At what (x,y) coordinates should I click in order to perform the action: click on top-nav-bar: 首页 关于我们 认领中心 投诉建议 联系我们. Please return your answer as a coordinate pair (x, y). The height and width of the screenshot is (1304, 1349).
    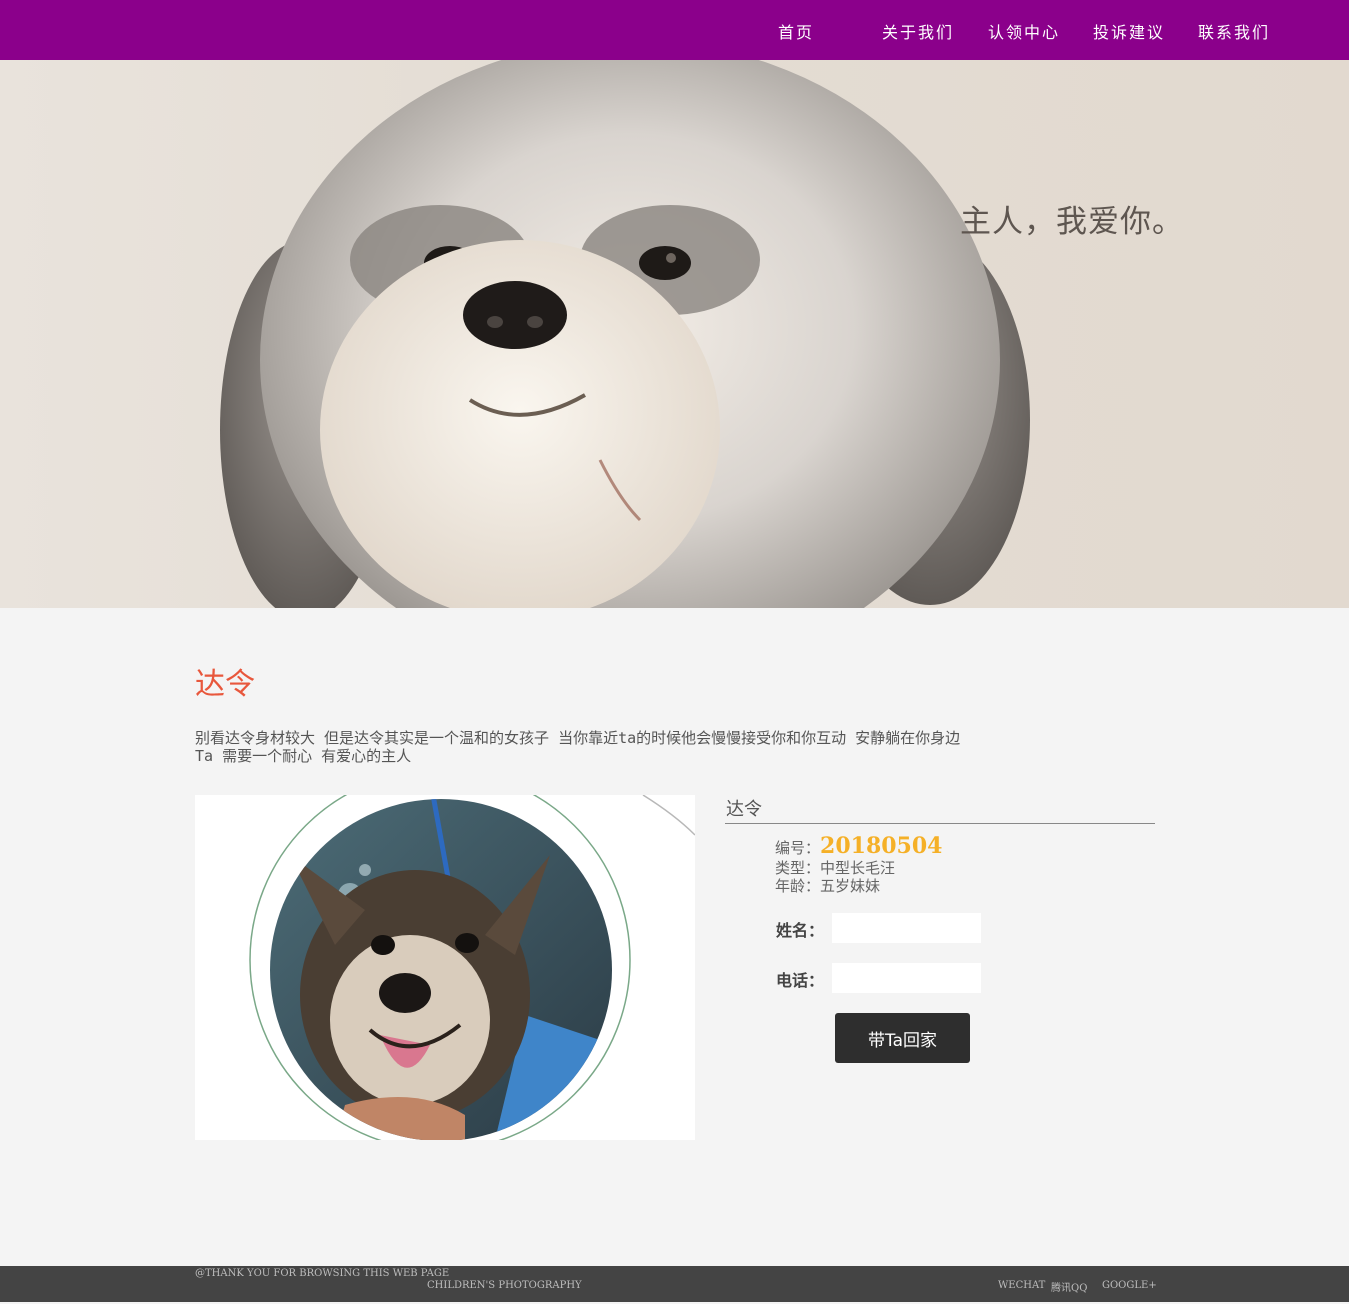
    Looking at the image, I should click on (674, 30).